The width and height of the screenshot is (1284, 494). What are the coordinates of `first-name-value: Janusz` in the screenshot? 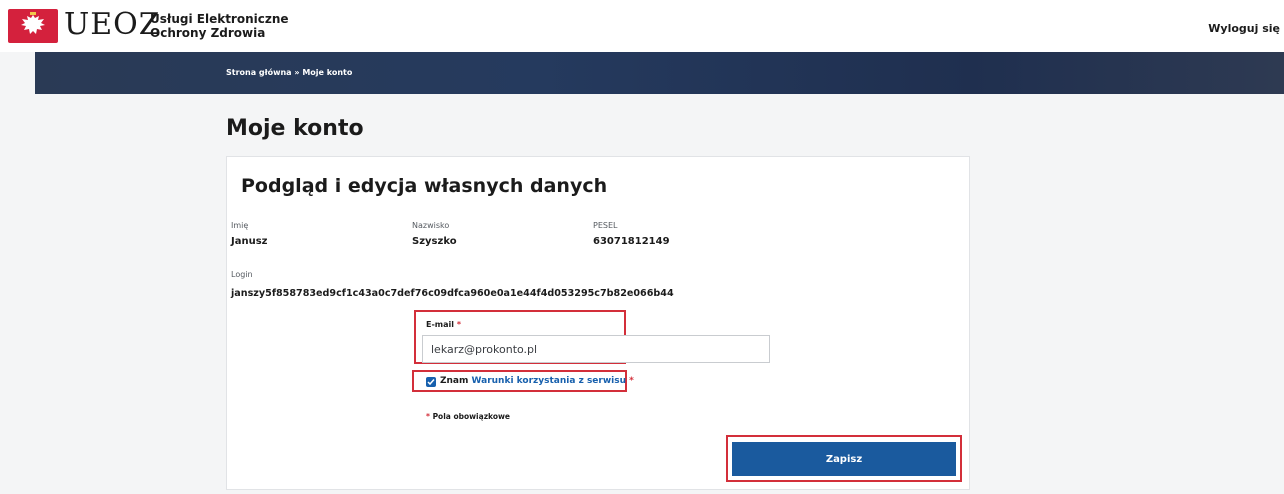 It's located at (249, 241).